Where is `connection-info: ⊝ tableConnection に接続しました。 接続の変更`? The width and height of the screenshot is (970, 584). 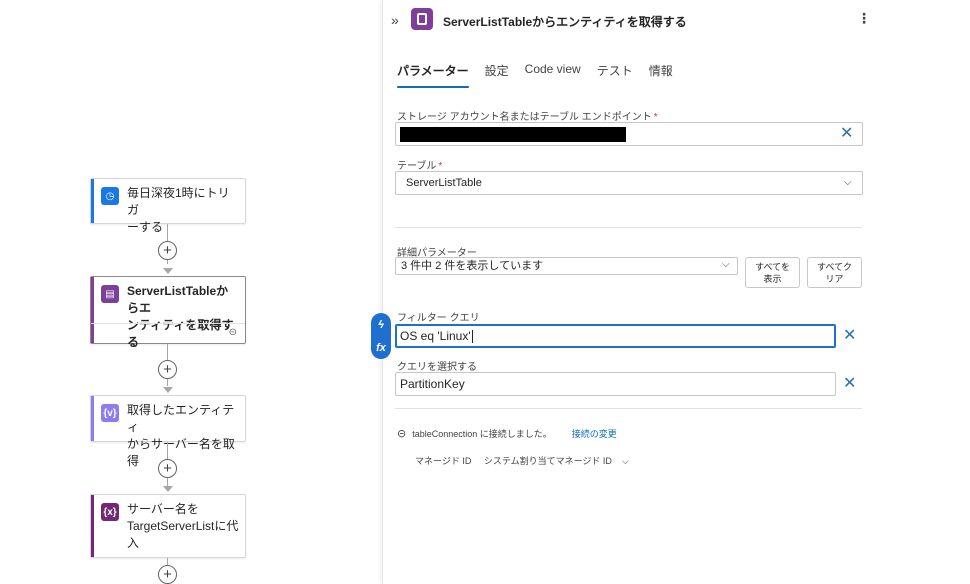 connection-info: ⊝ tableConnection に接続しました。 接続の変更 is located at coordinates (507, 433).